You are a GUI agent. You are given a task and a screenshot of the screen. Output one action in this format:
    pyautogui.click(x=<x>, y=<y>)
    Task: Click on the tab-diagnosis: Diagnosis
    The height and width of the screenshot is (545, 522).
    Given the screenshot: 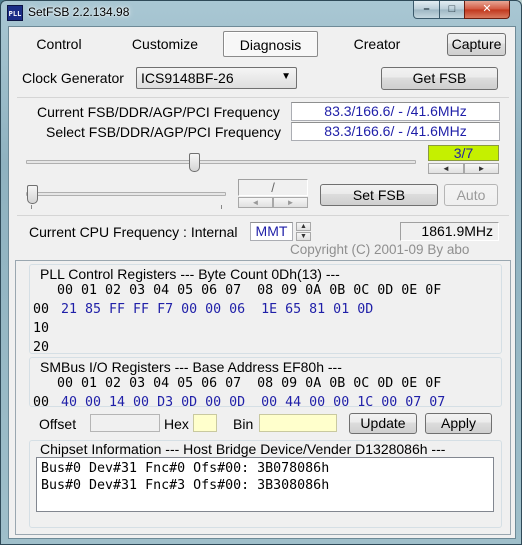 What is the action you would take?
    pyautogui.click(x=270, y=44)
    